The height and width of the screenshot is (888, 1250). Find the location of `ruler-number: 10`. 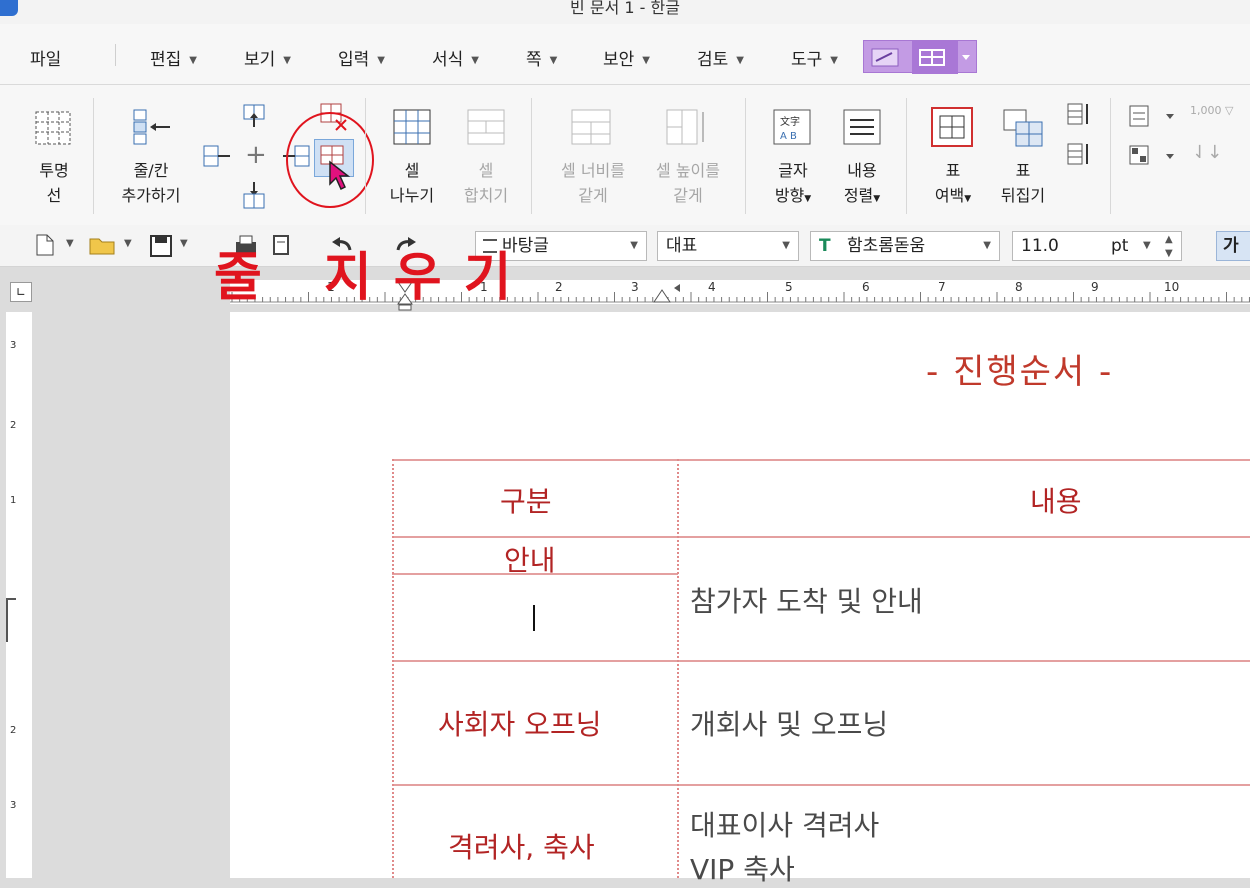

ruler-number: 10 is located at coordinates (1172, 287).